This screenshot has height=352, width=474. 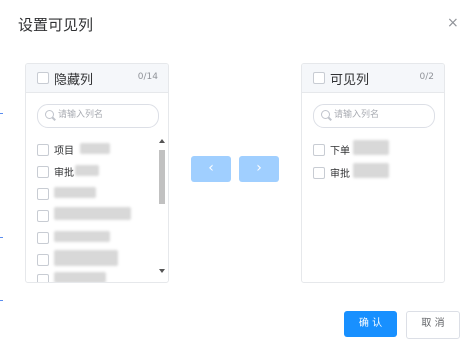 What do you see at coordinates (433, 325) in the screenshot?
I see `cancel-button: 取 消` at bounding box center [433, 325].